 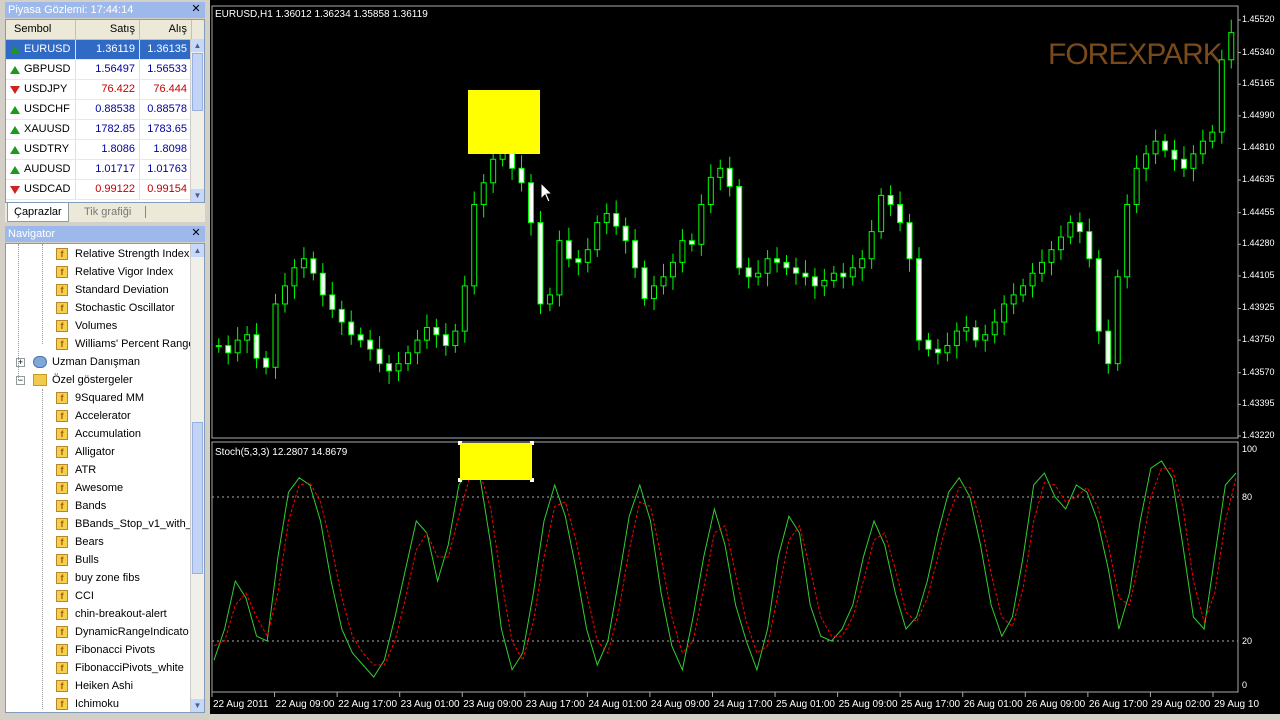 What do you see at coordinates (108, 29) in the screenshot?
I see `column-header-sell: Satış` at bounding box center [108, 29].